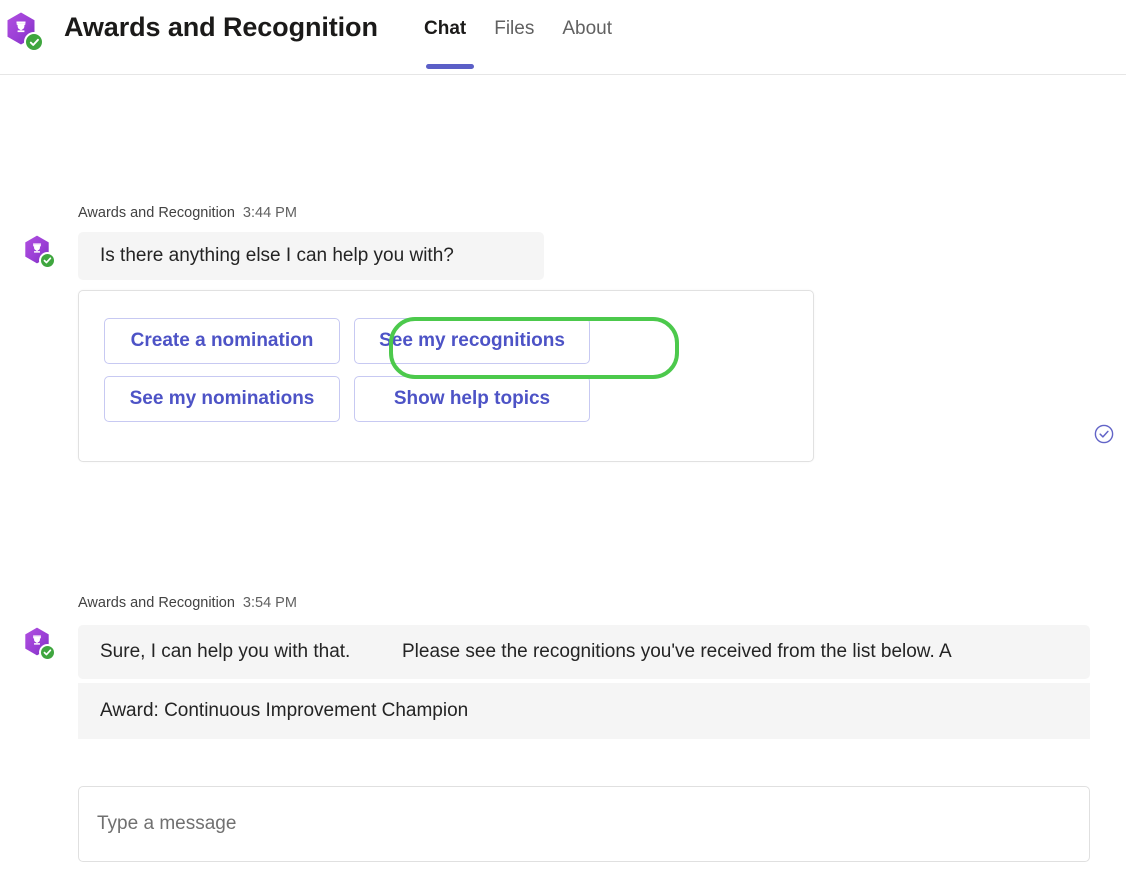 Image resolution: width=1126 pixels, height=874 pixels. What do you see at coordinates (521, 29) in the screenshot?
I see `tab-files: Files` at bounding box center [521, 29].